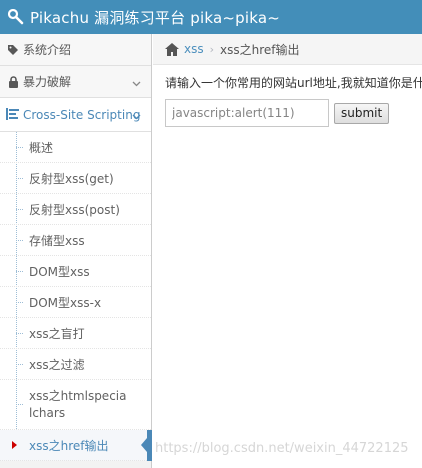  I want to click on url-form: submit, so click(293, 113).